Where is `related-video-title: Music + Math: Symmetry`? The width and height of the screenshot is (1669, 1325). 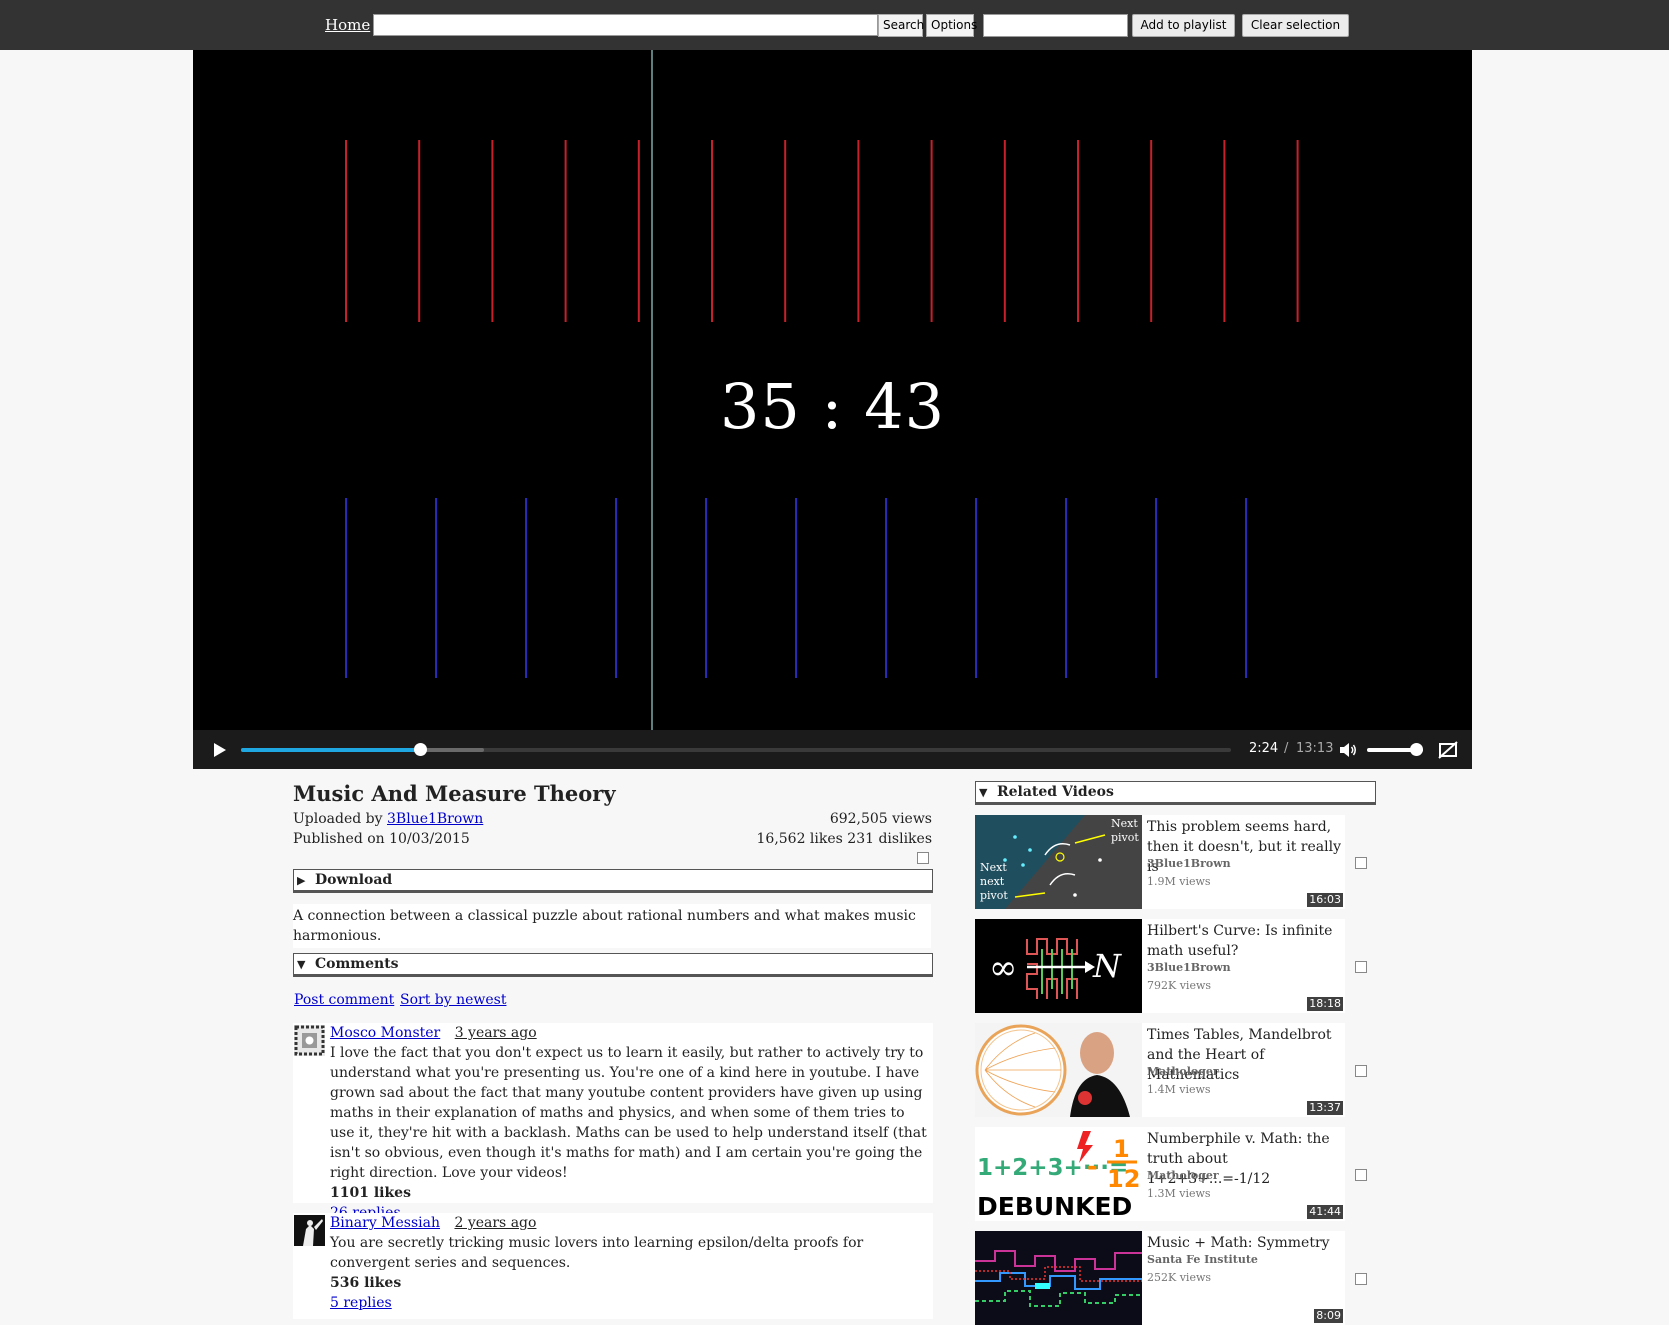 related-video-title: Music + Math: Symmetry is located at coordinates (1245, 1243).